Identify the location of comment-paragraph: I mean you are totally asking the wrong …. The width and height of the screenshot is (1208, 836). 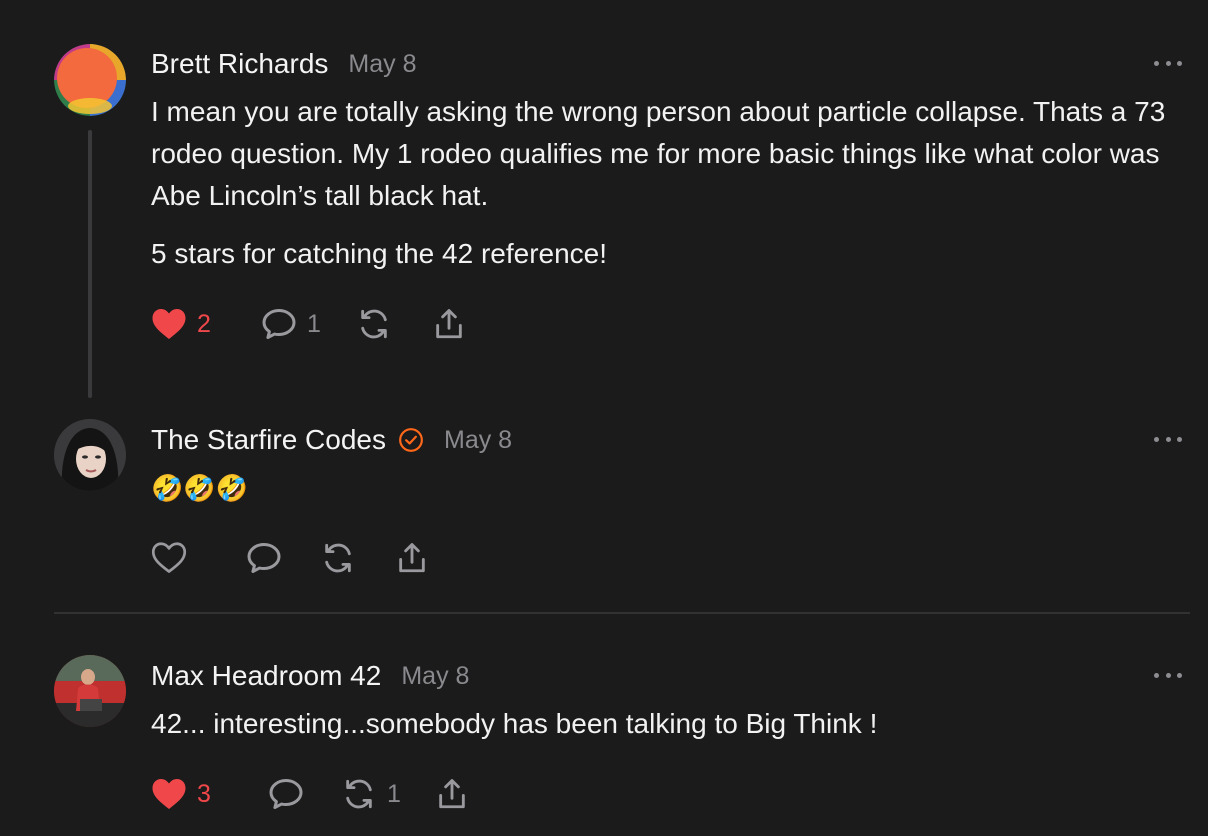
(658, 153).